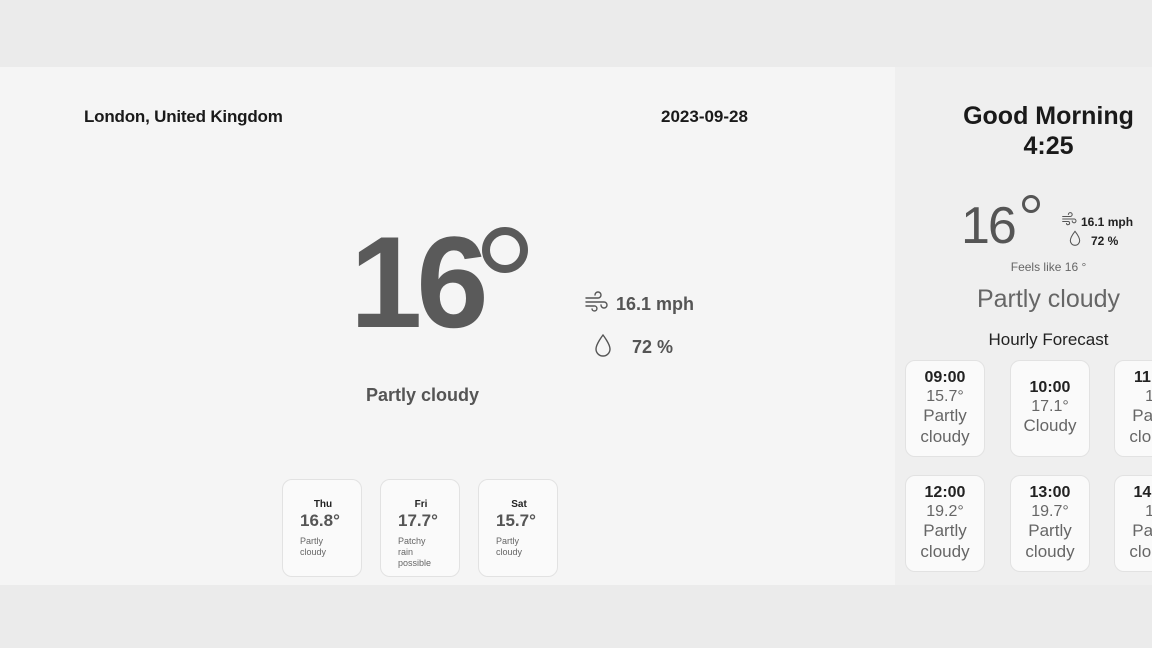 This screenshot has width=1152, height=648. I want to click on hour-temp: 19.2°, so click(945, 512).